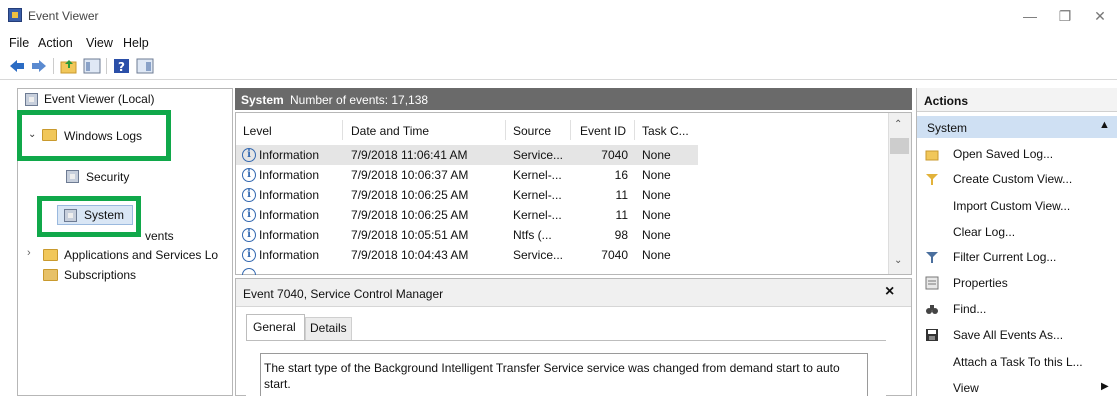 This screenshot has height=396, width=1117. Describe the element at coordinates (99, 43) in the screenshot. I see `menu-view: View` at that location.